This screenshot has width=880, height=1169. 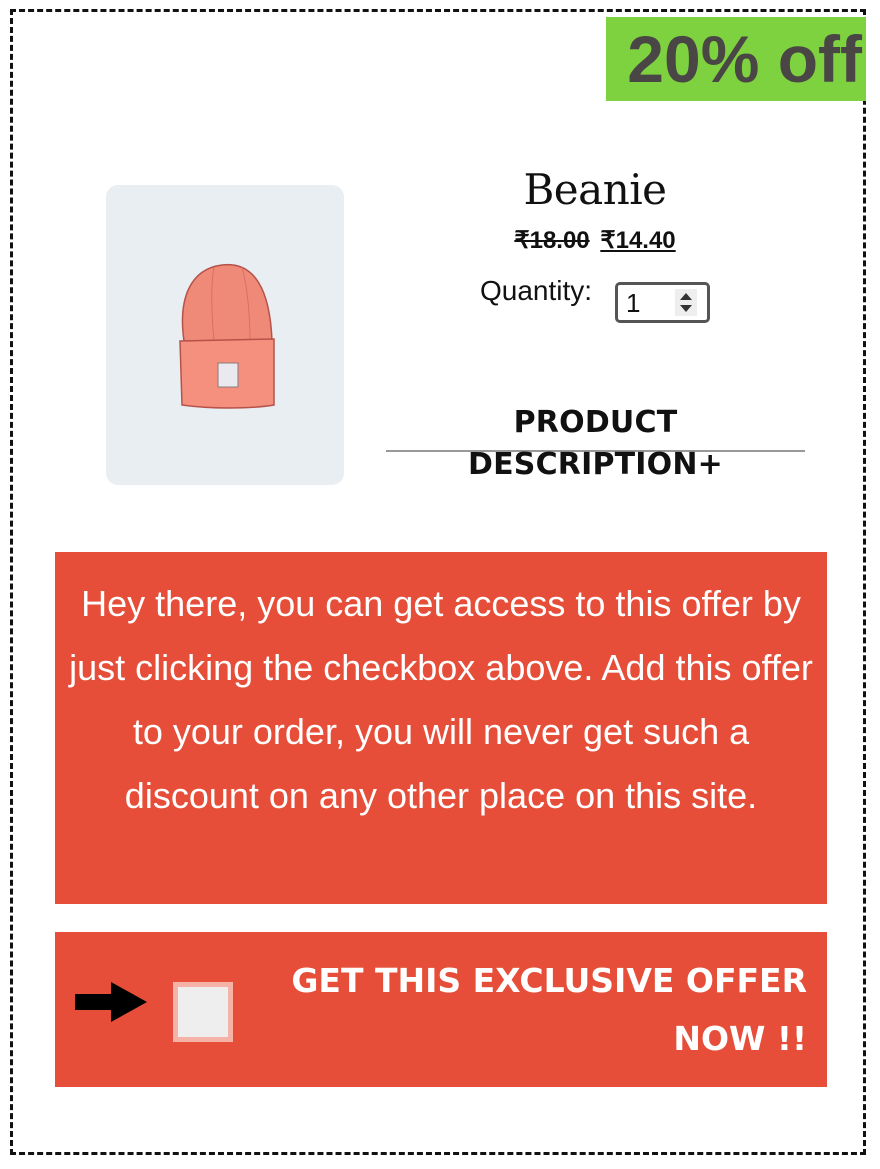 I want to click on product-title: Beanie, so click(x=595, y=189).